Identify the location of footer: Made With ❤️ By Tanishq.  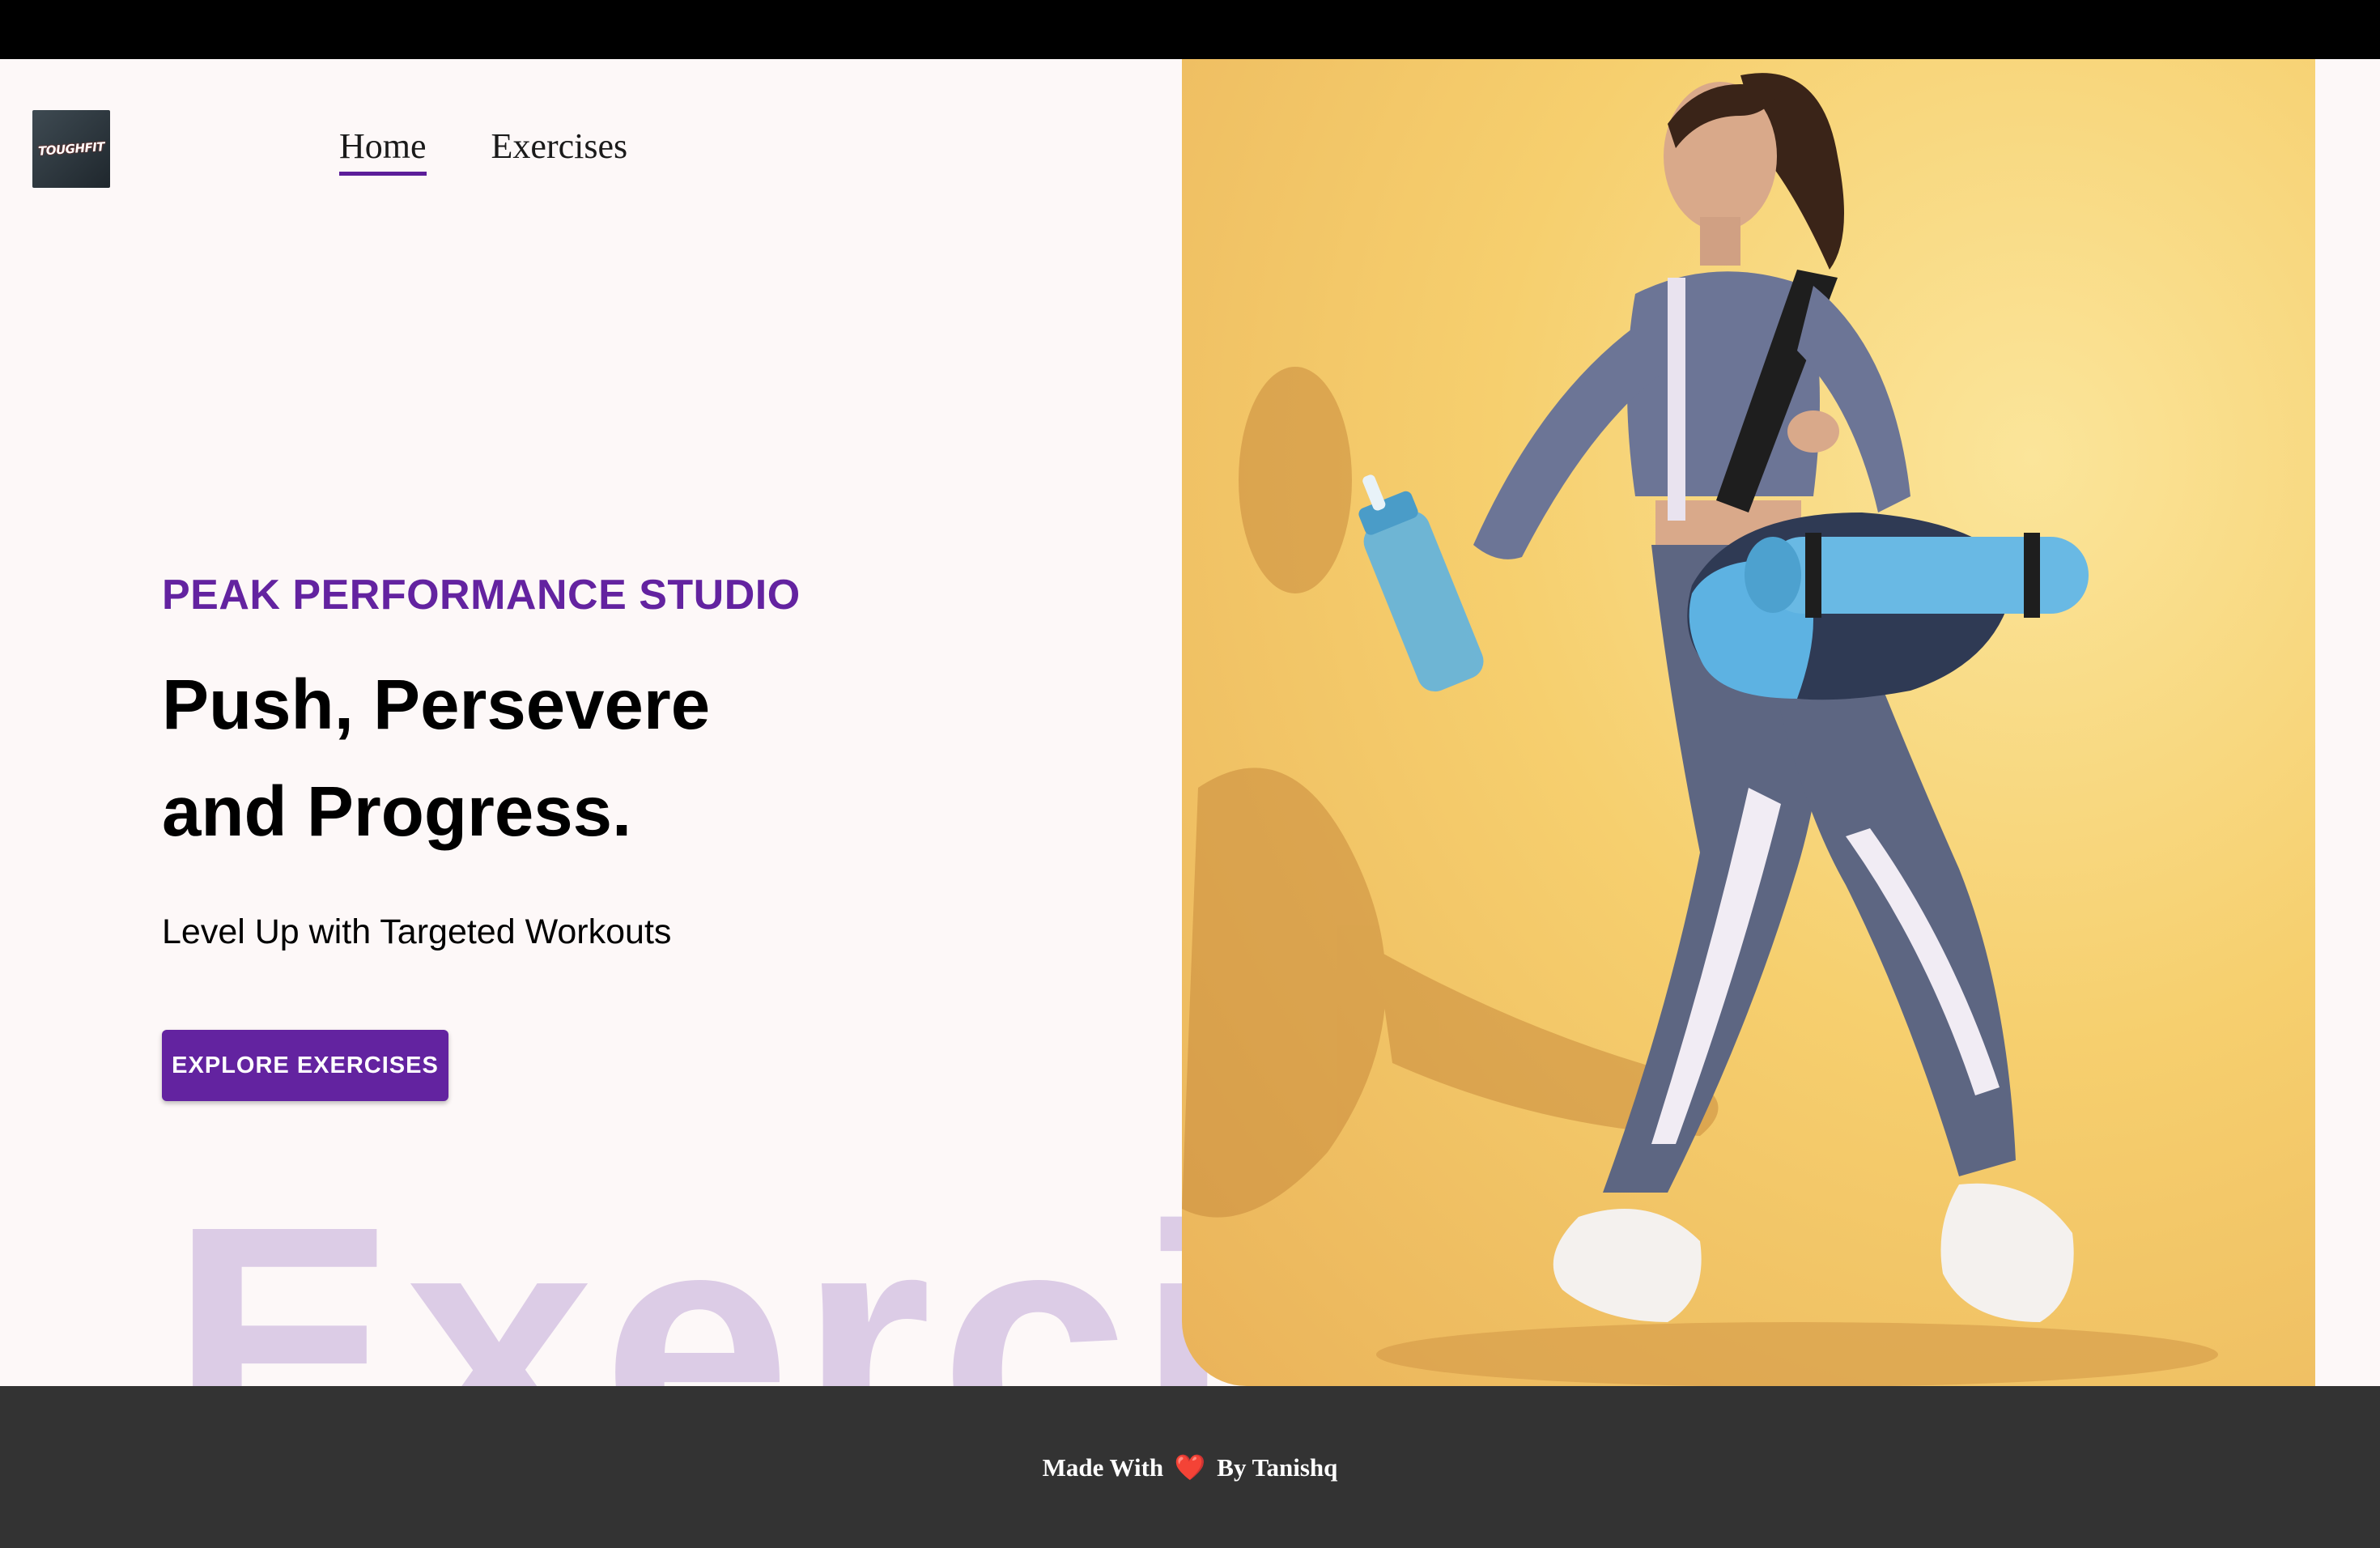
(1190, 1467).